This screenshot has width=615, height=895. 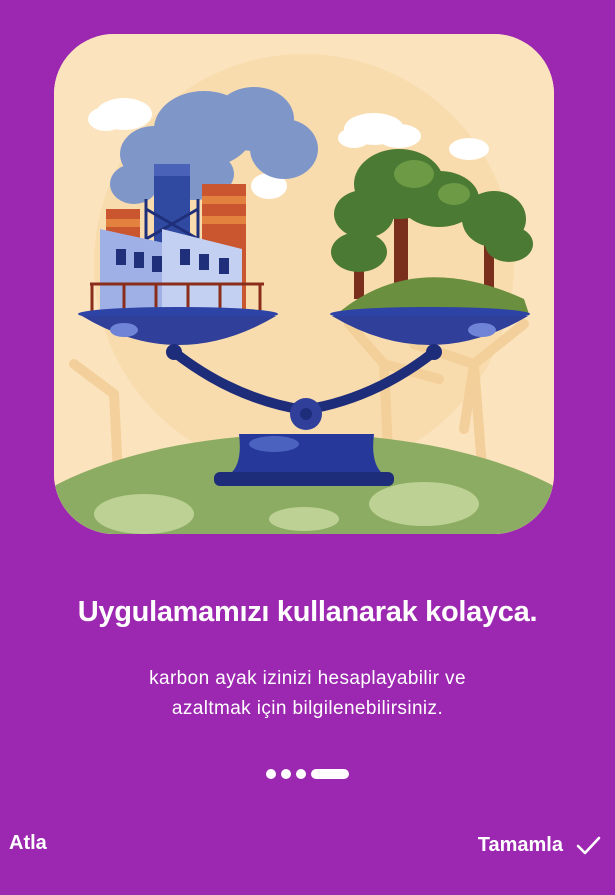 I want to click on done-button-label: Tamamla, so click(x=520, y=844).